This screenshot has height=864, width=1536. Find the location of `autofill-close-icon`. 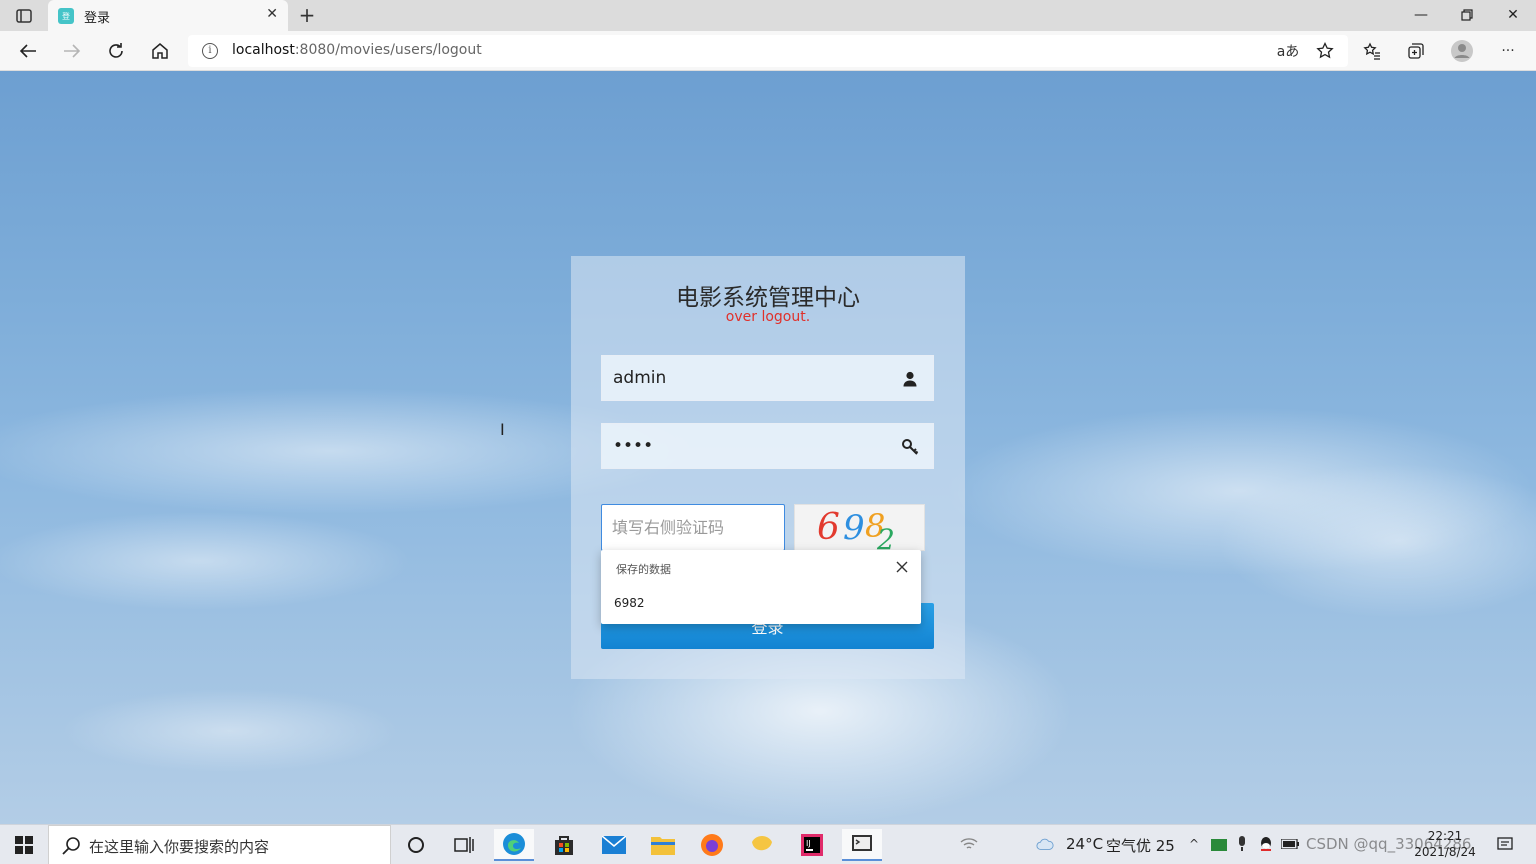

autofill-close-icon is located at coordinates (903, 567).